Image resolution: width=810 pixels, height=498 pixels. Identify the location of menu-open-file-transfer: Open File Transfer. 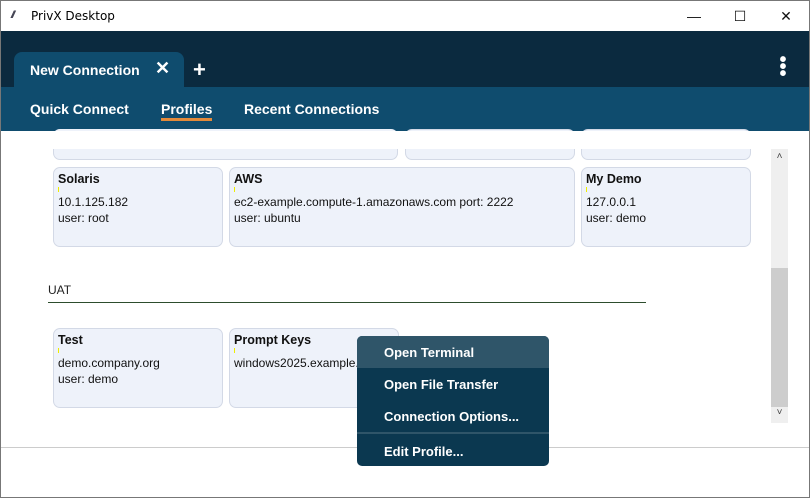
(453, 384).